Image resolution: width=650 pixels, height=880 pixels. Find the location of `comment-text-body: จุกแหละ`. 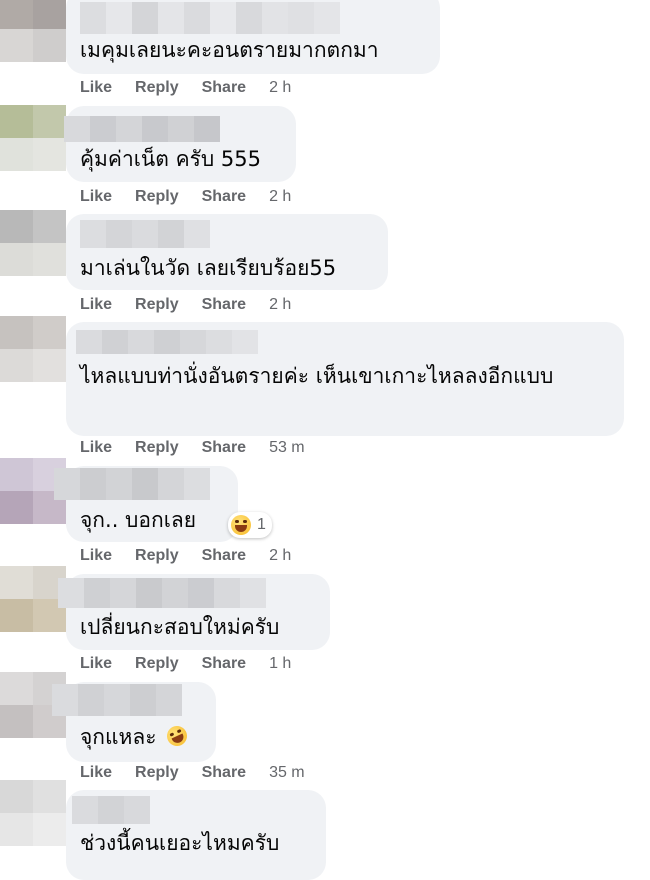

comment-text-body: จุกแหละ is located at coordinates (118, 737).